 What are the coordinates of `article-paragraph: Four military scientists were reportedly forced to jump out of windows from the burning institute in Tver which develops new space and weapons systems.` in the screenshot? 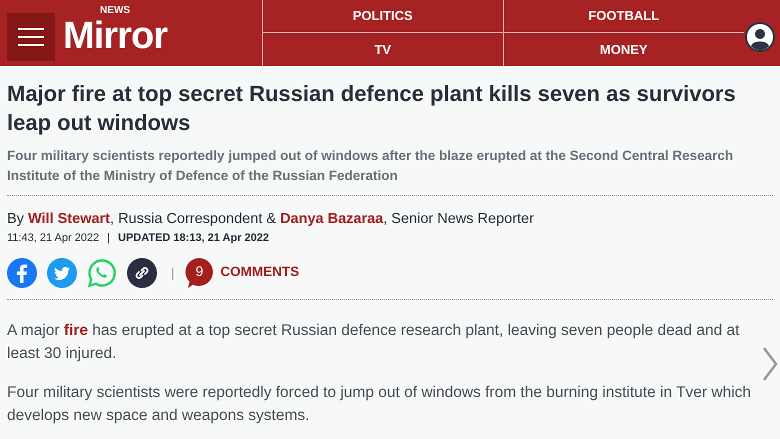 It's located at (379, 404).